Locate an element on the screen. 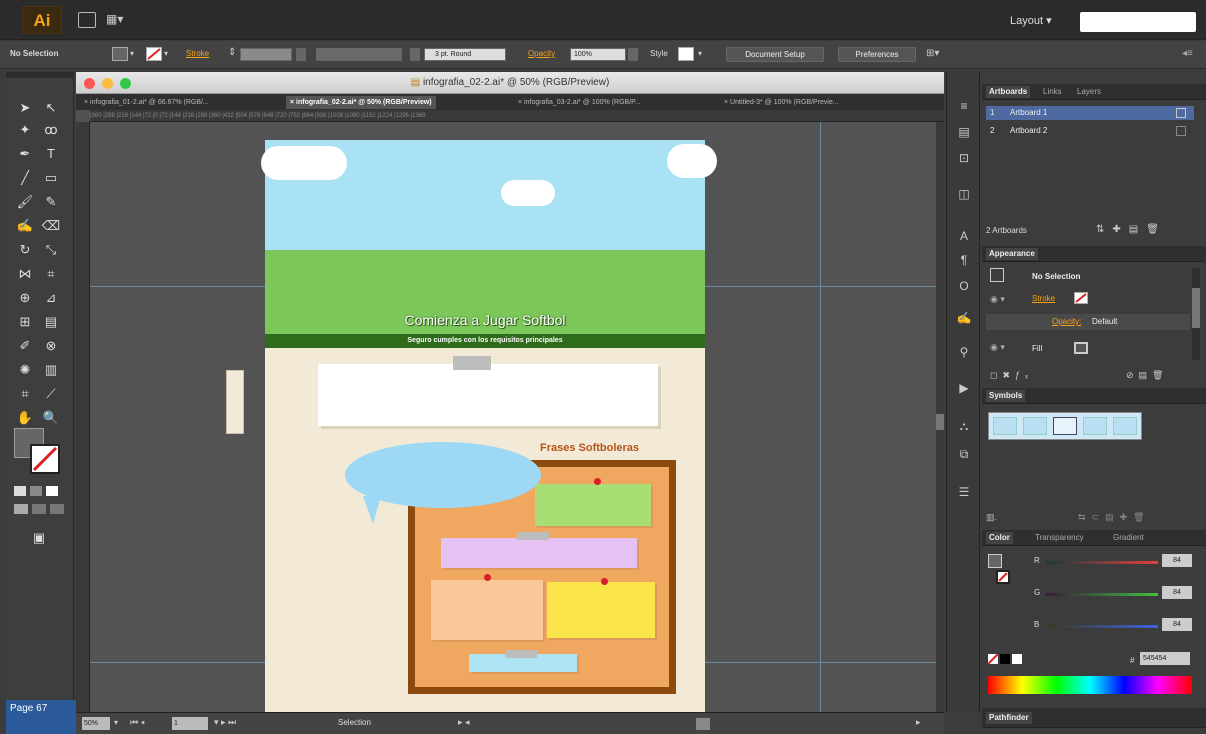 This screenshot has width=1206, height=734. brush-definition-field: 3 pt. Round is located at coordinates (465, 54).